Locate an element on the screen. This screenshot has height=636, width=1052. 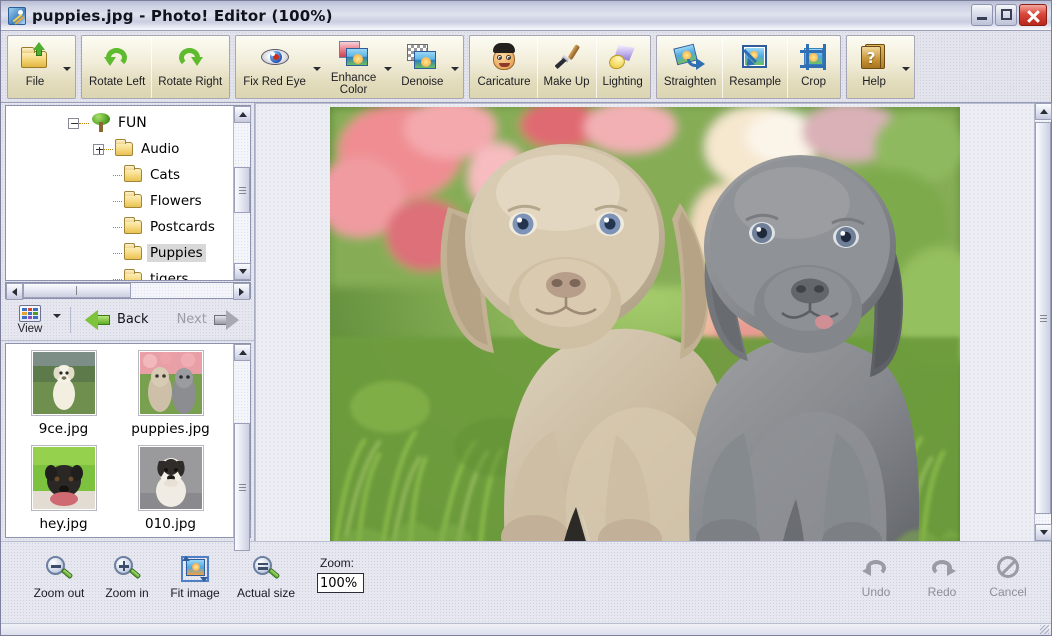
tree-node-flowers: Flowers is located at coordinates (119, 201).